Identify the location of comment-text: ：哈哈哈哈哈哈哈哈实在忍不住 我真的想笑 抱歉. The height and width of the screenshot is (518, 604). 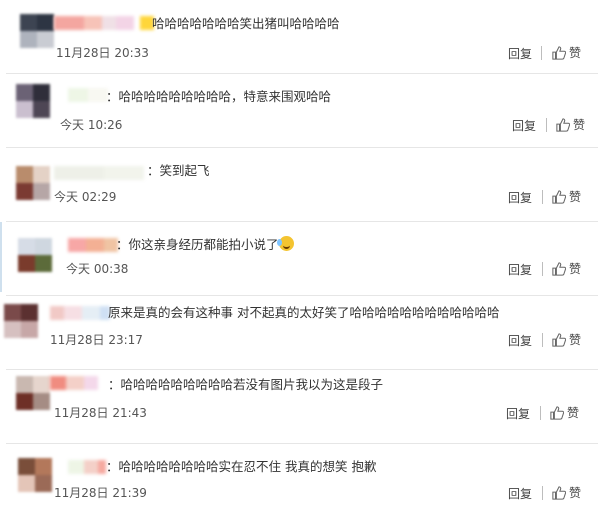
(241, 466).